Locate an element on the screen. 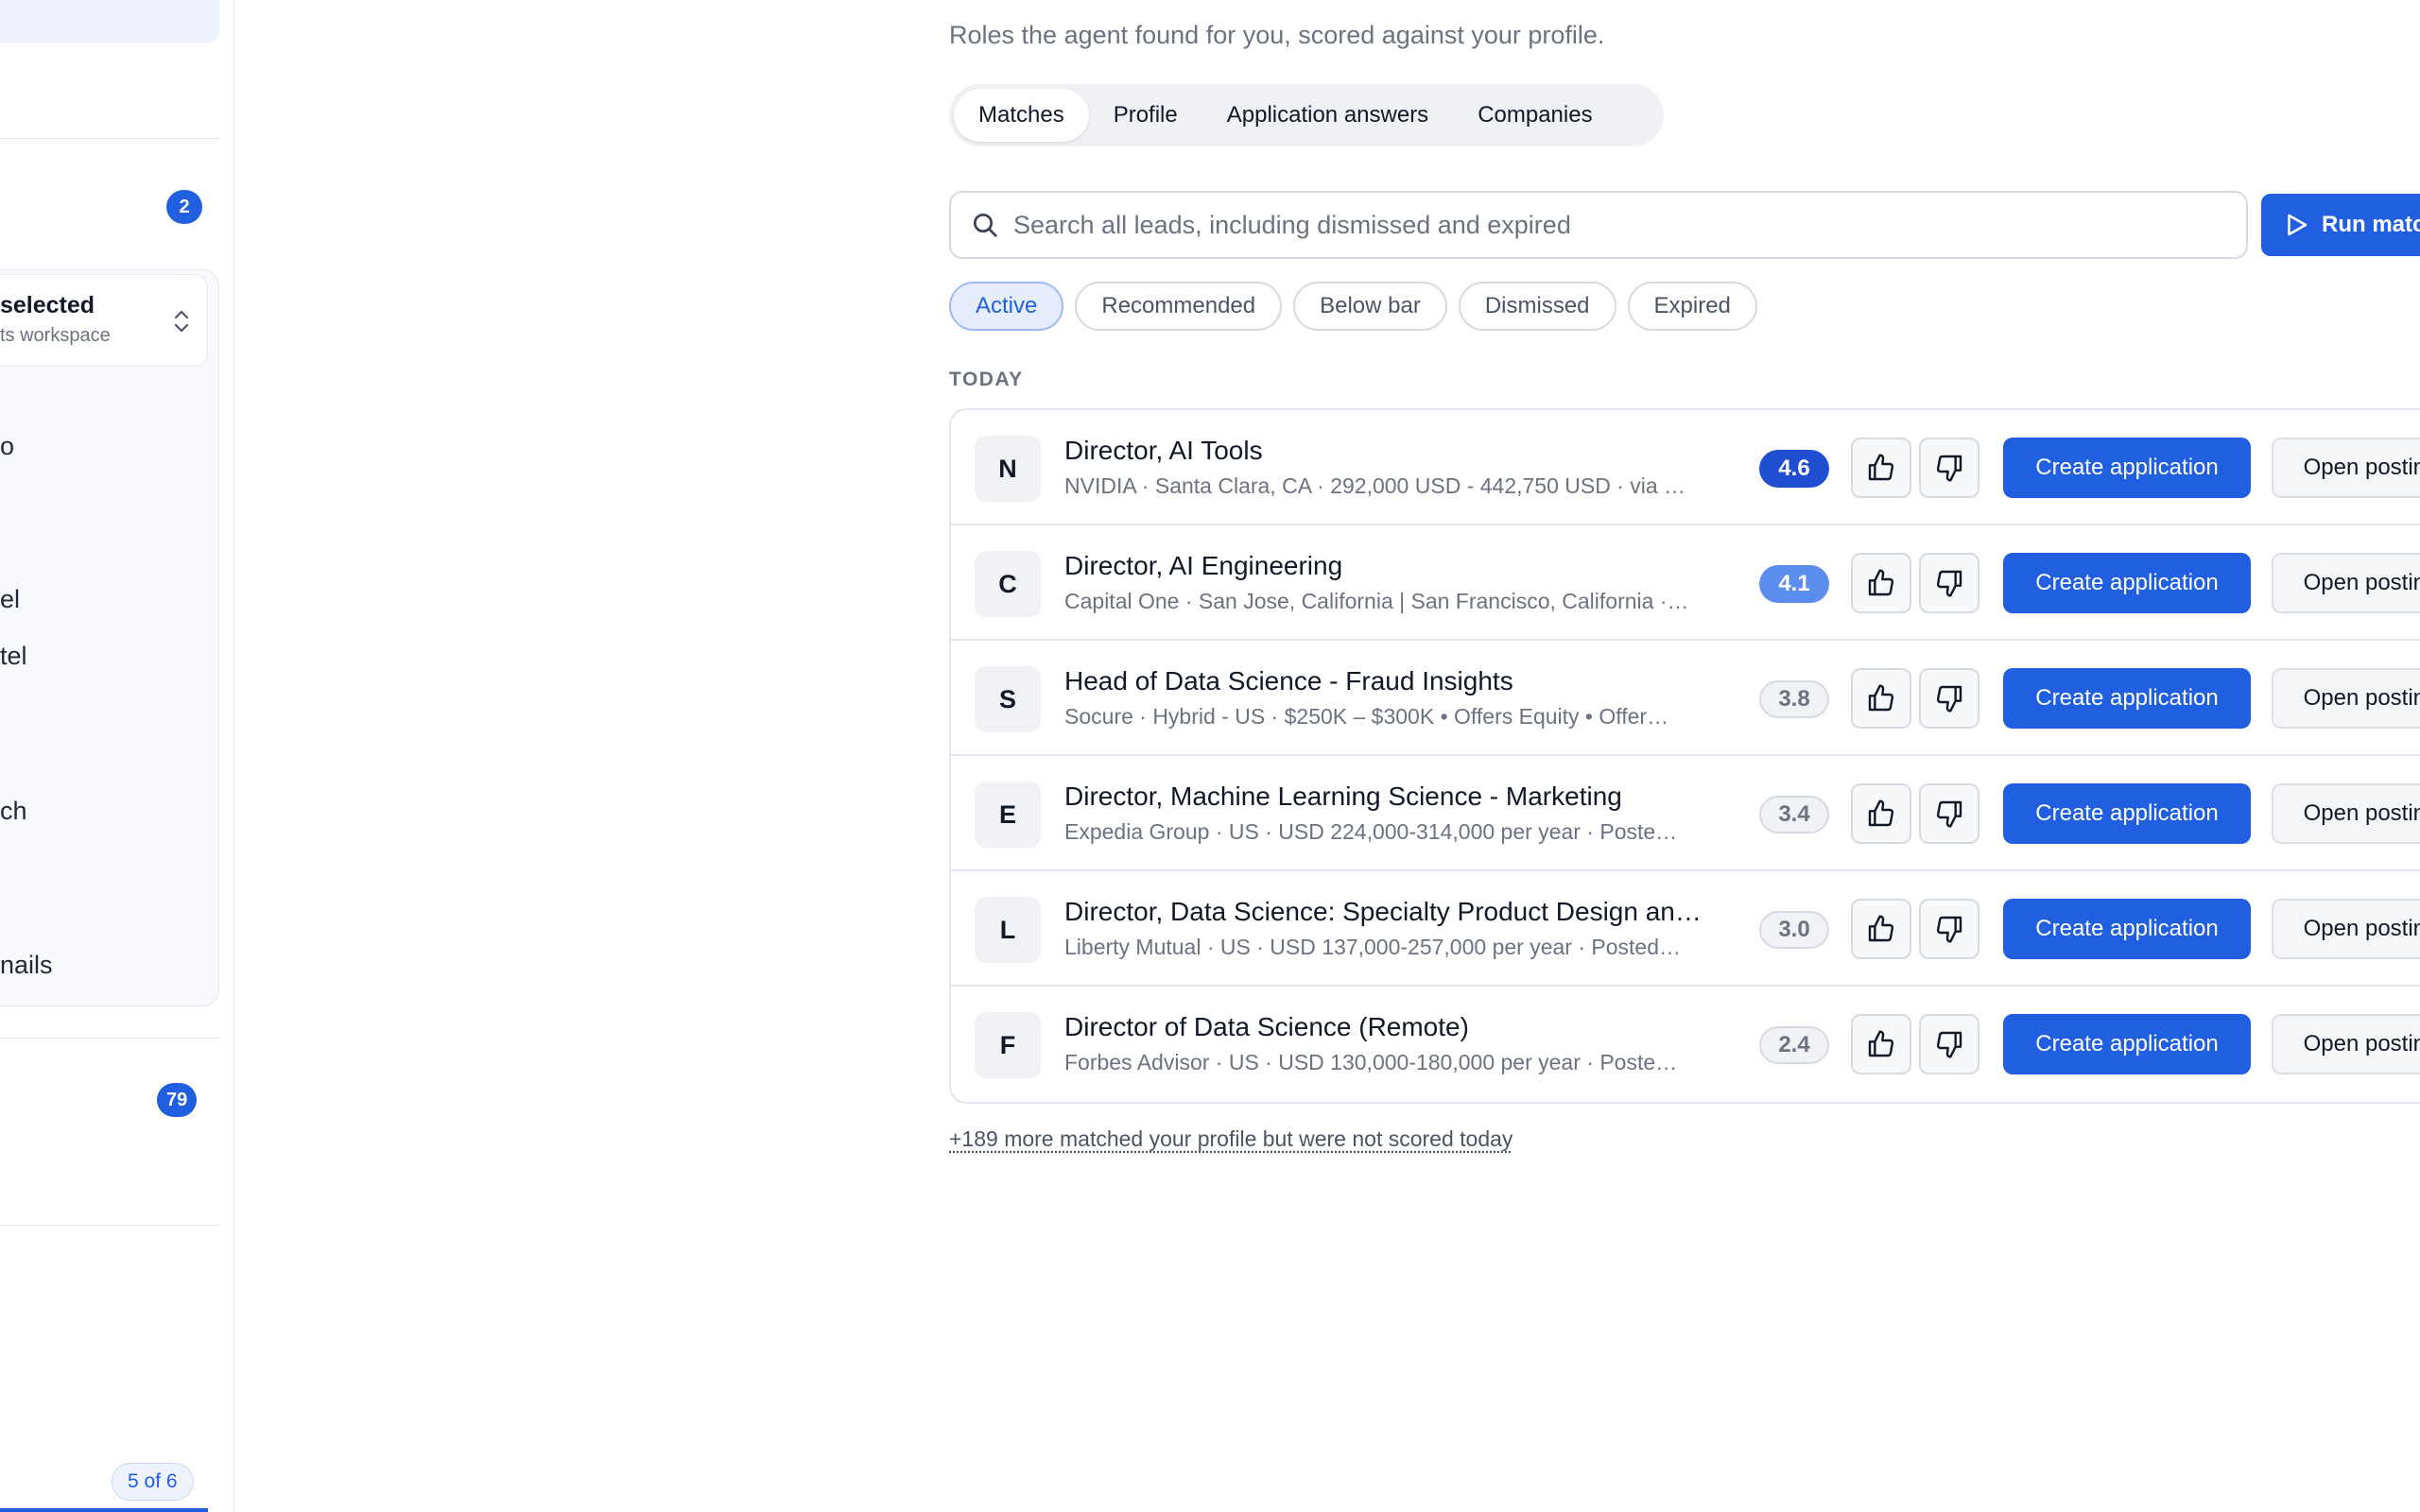 This screenshot has width=2420, height=1512. company-avatar: F is located at coordinates (1008, 1045).